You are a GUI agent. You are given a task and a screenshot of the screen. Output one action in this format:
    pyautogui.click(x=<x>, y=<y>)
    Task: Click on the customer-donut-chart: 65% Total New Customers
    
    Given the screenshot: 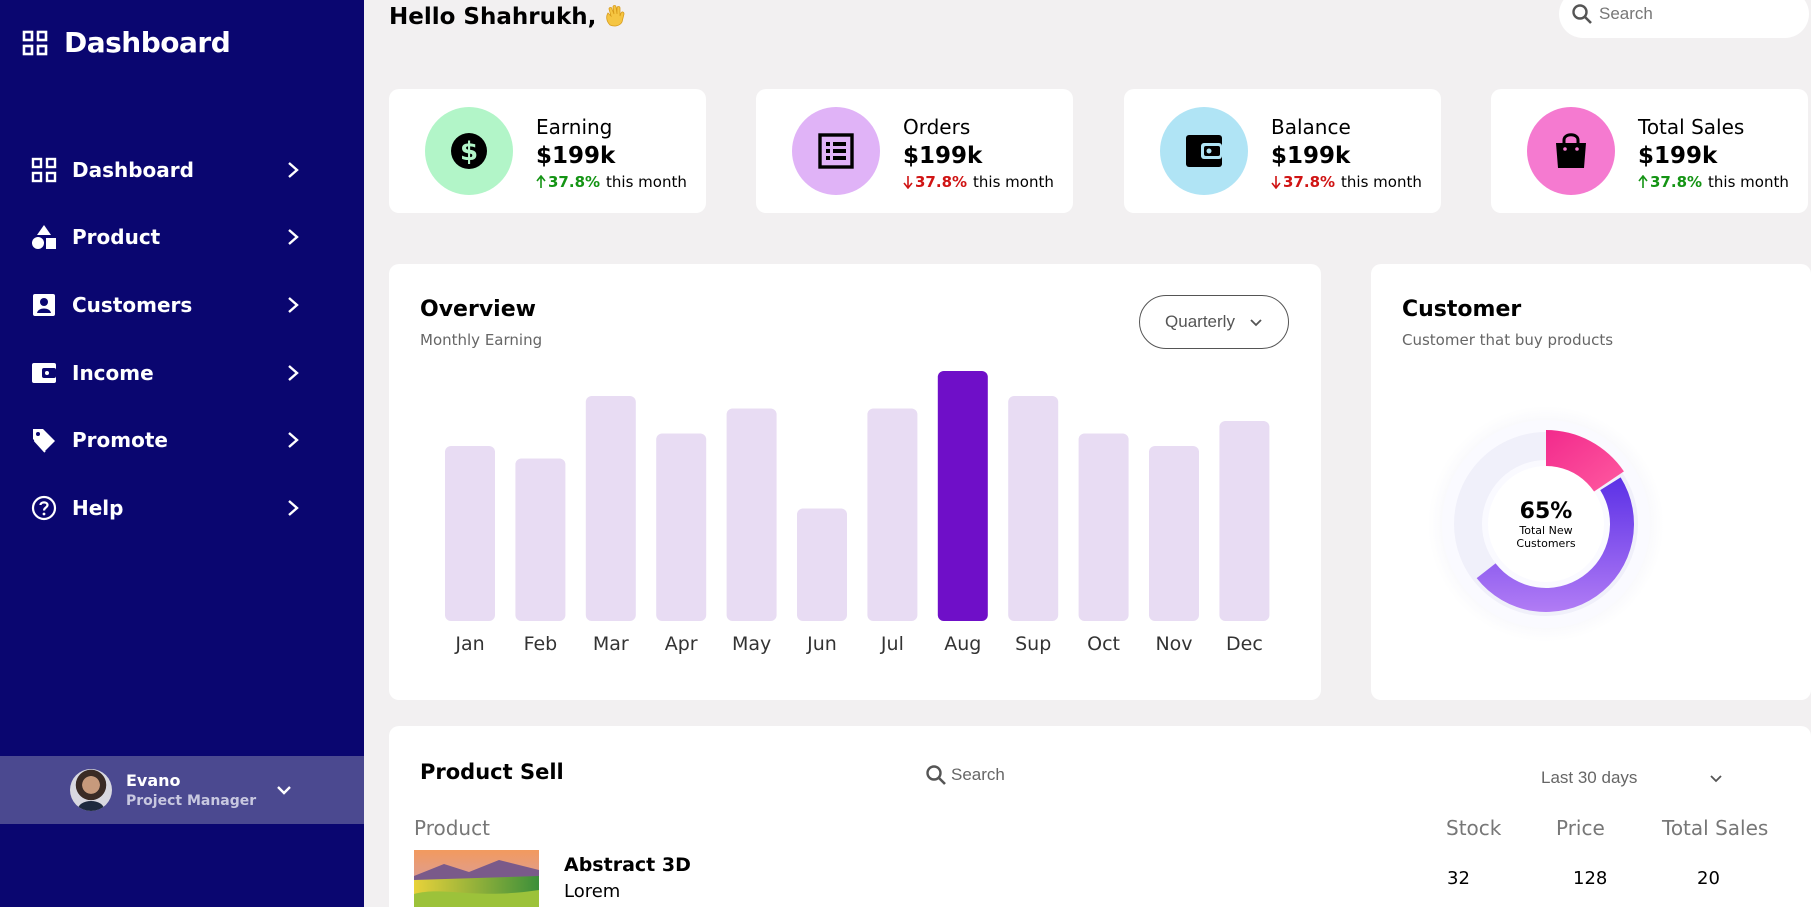 What is the action you would take?
    pyautogui.click(x=1546, y=524)
    